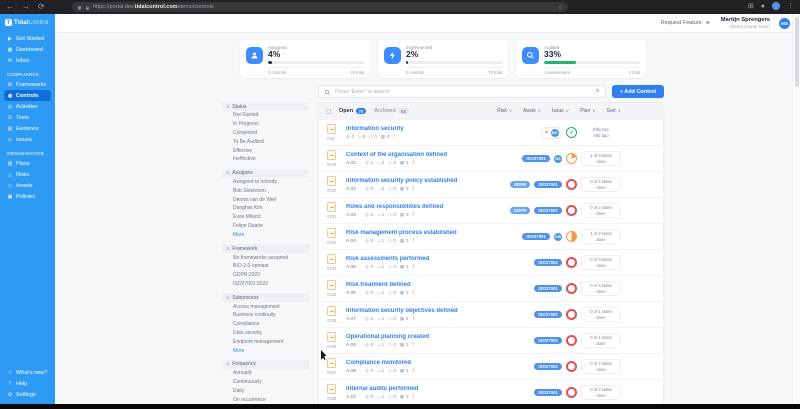 Image resolution: width=800 pixels, height=409 pixels. What do you see at coordinates (27, 117) in the screenshot?
I see `sidebar-item-tests: ☑ Tests` at bounding box center [27, 117].